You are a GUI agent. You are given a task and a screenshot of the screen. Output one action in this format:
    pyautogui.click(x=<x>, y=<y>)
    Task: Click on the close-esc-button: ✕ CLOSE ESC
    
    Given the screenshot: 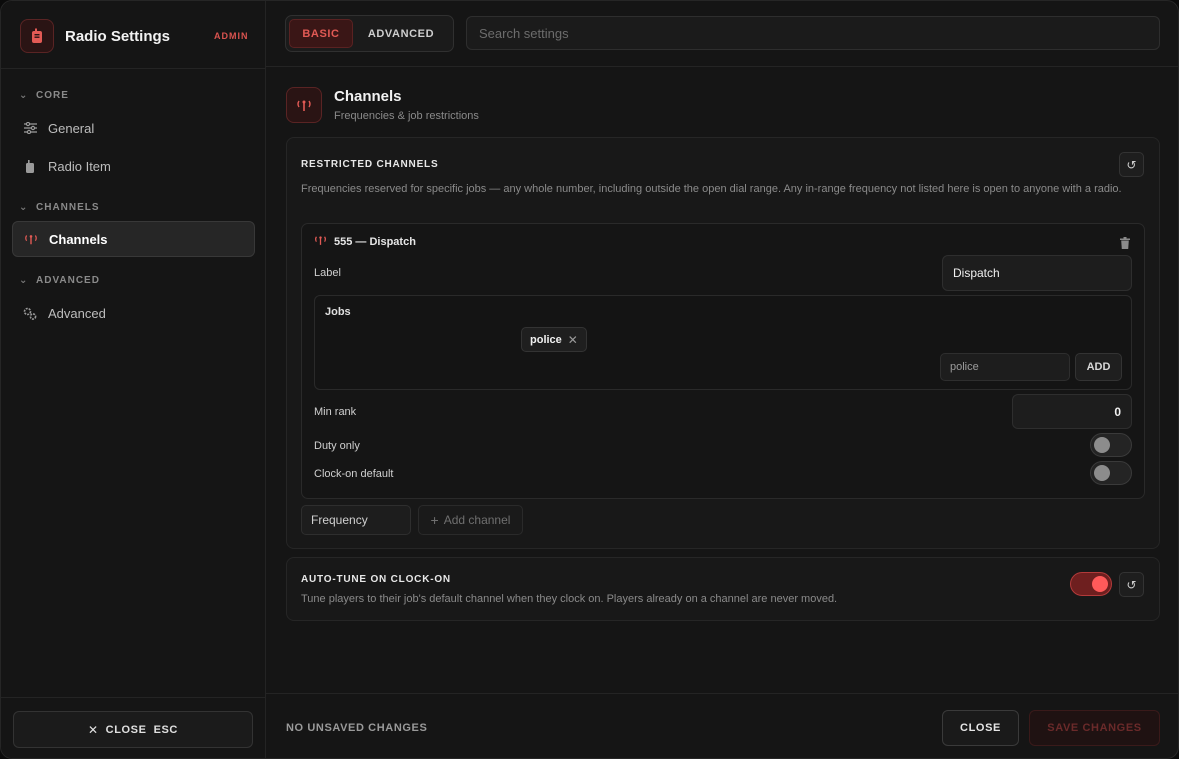 What is the action you would take?
    pyautogui.click(x=133, y=729)
    